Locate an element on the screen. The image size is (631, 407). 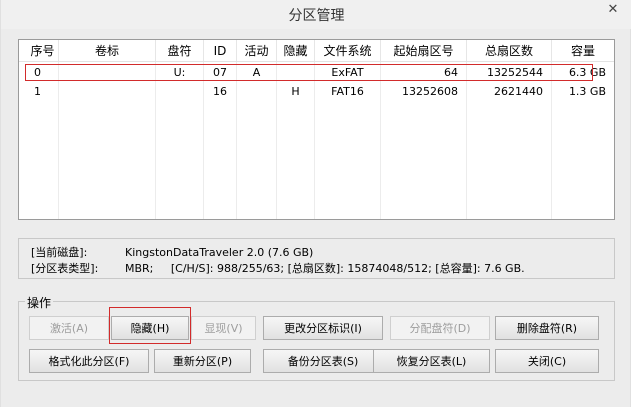
cell-drive is located at coordinates (180, 91).